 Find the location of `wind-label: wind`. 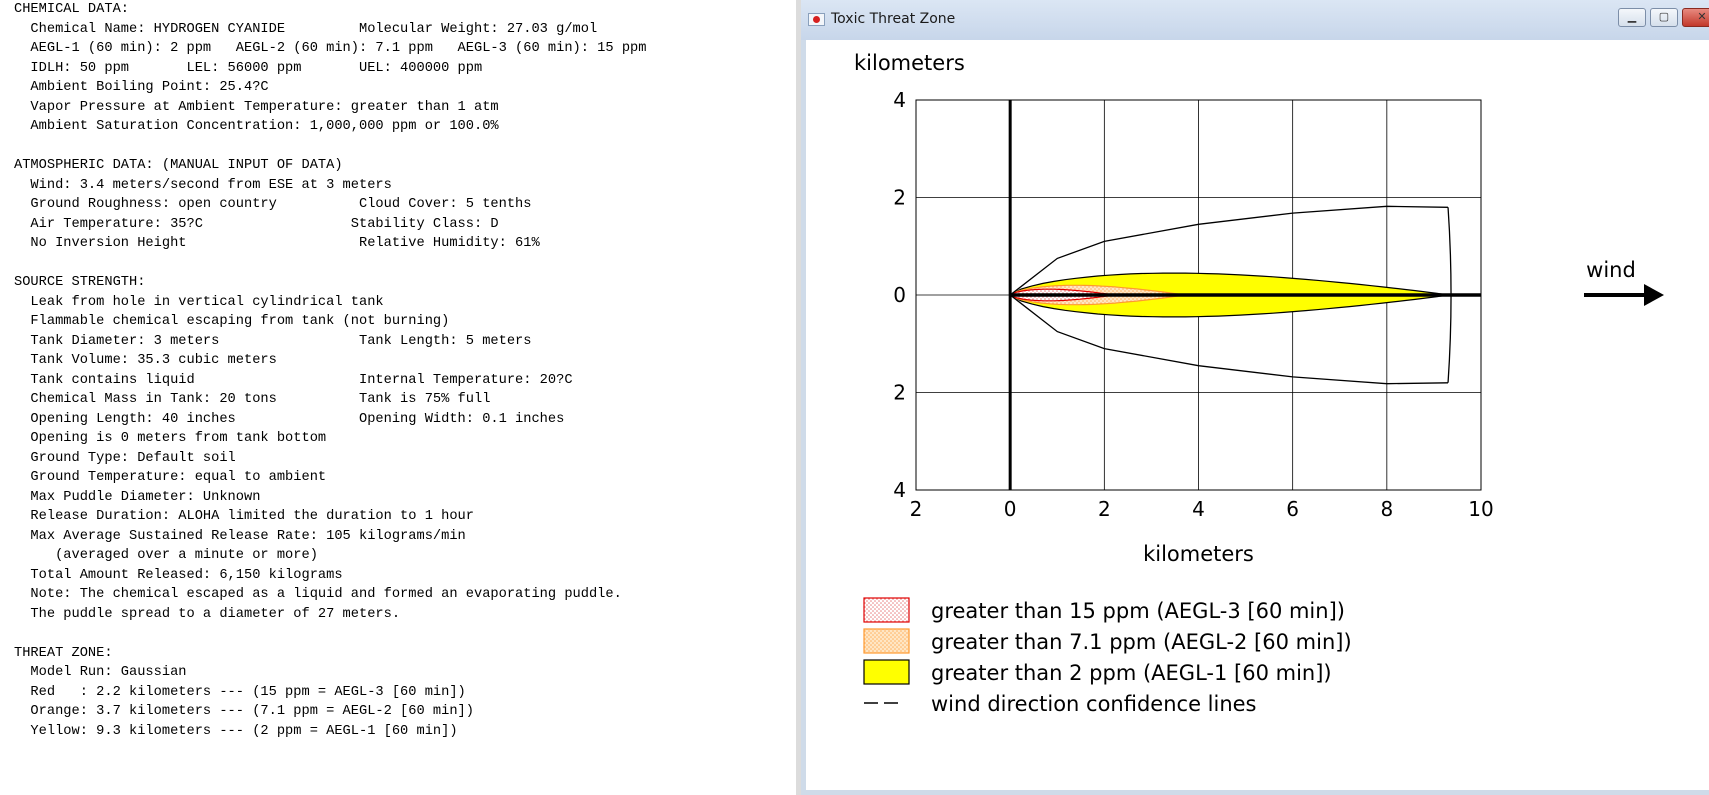

wind-label: wind is located at coordinates (1611, 270).